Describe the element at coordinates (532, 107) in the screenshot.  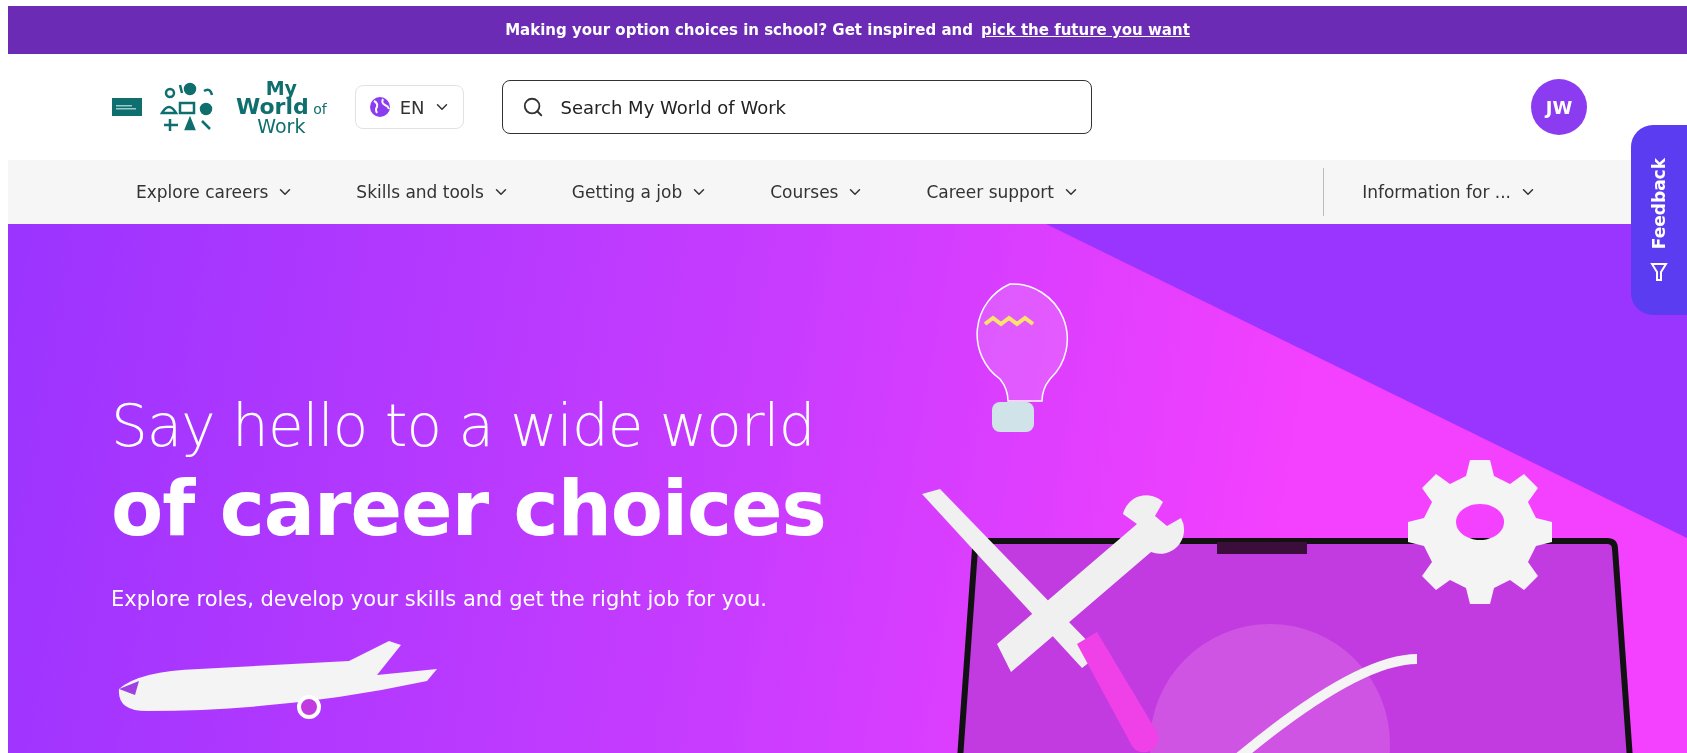
I see `search-icon` at that location.